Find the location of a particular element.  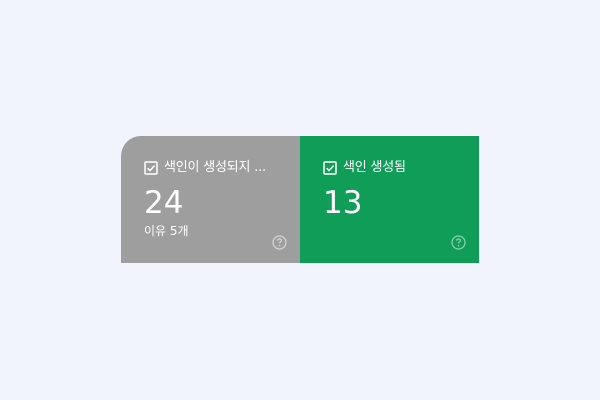

indexed-card-header: 색인 생성됨 is located at coordinates (364, 168).